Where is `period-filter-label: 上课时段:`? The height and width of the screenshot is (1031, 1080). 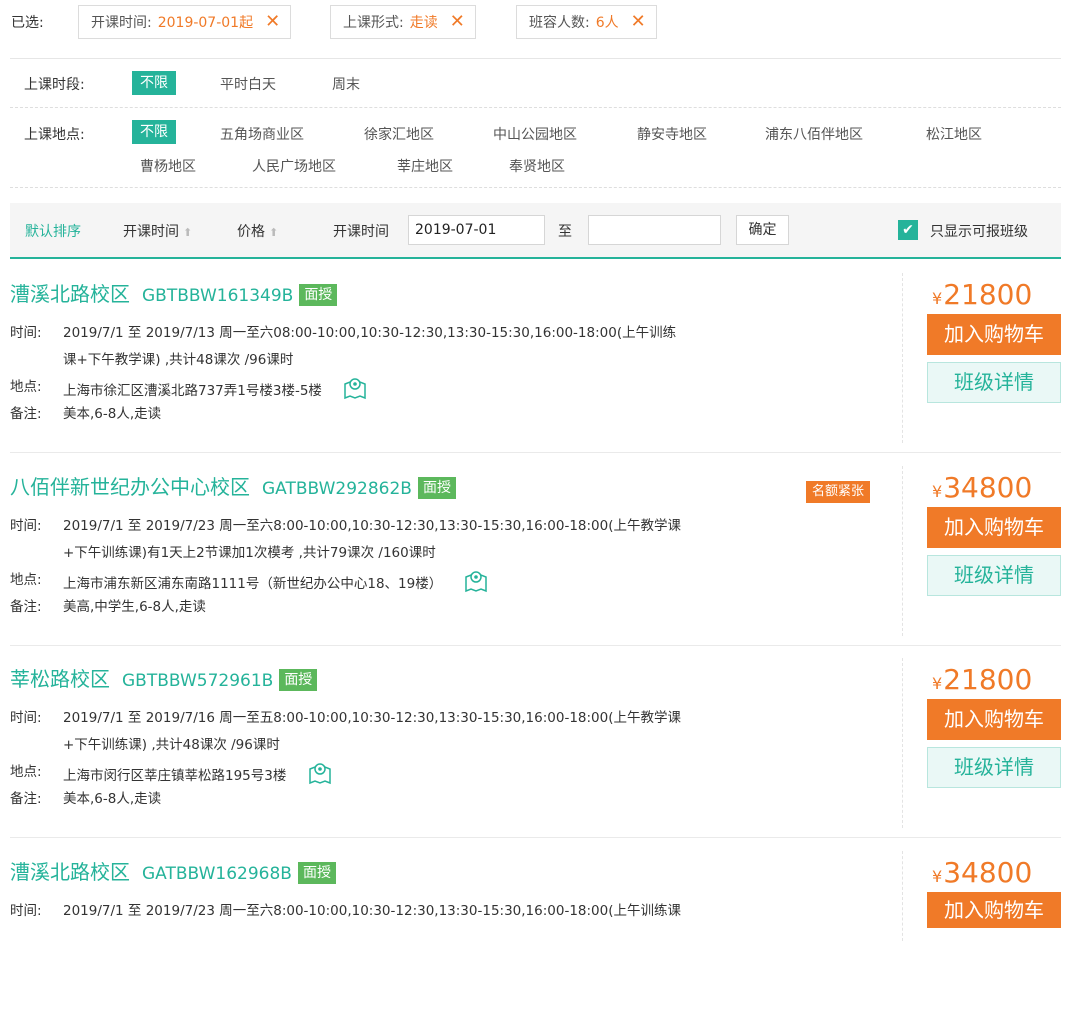
period-filter-label: 上课时段: is located at coordinates (54, 85).